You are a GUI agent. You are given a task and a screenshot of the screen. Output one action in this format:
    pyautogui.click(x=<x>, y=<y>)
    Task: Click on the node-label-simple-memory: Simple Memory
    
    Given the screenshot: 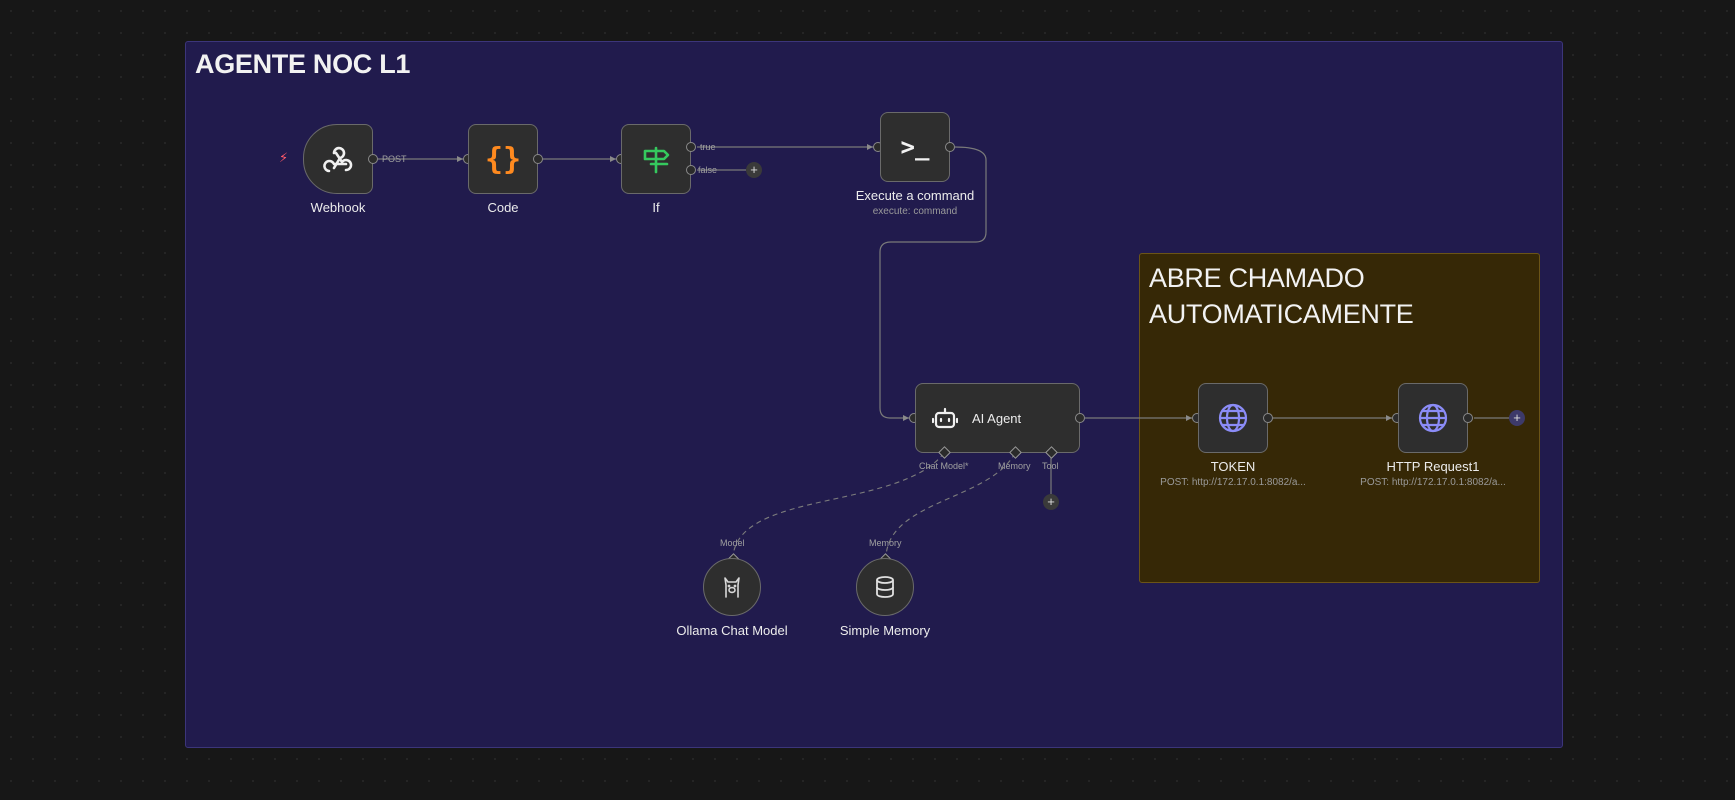 What is the action you would take?
    pyautogui.click(x=885, y=630)
    